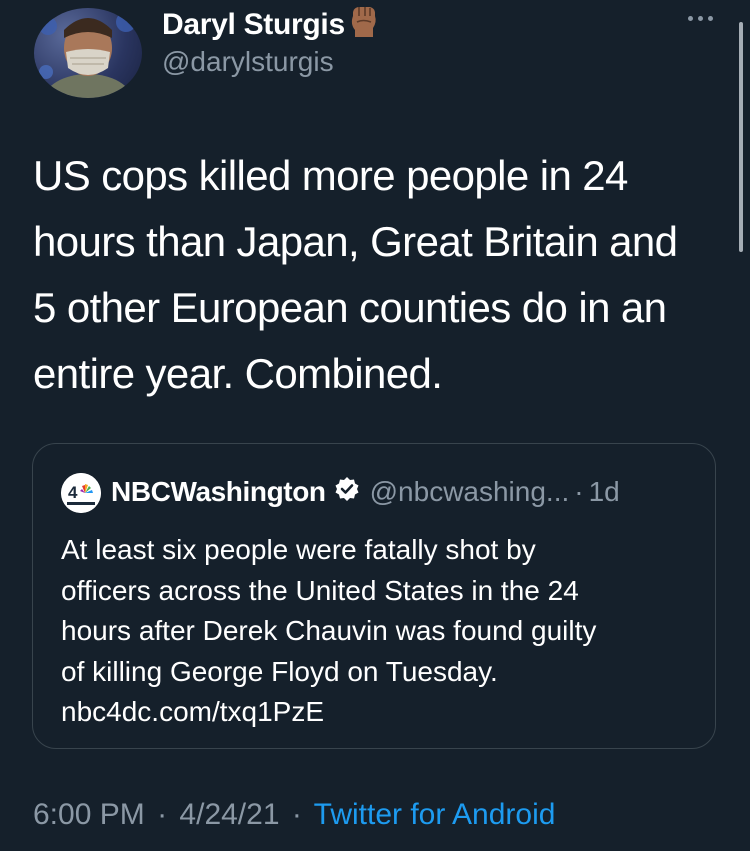 This screenshot has width=750, height=851. Describe the element at coordinates (279, 671) in the screenshot. I see `quoted-text-line: of killing George Floyd on Tuesday.` at that location.